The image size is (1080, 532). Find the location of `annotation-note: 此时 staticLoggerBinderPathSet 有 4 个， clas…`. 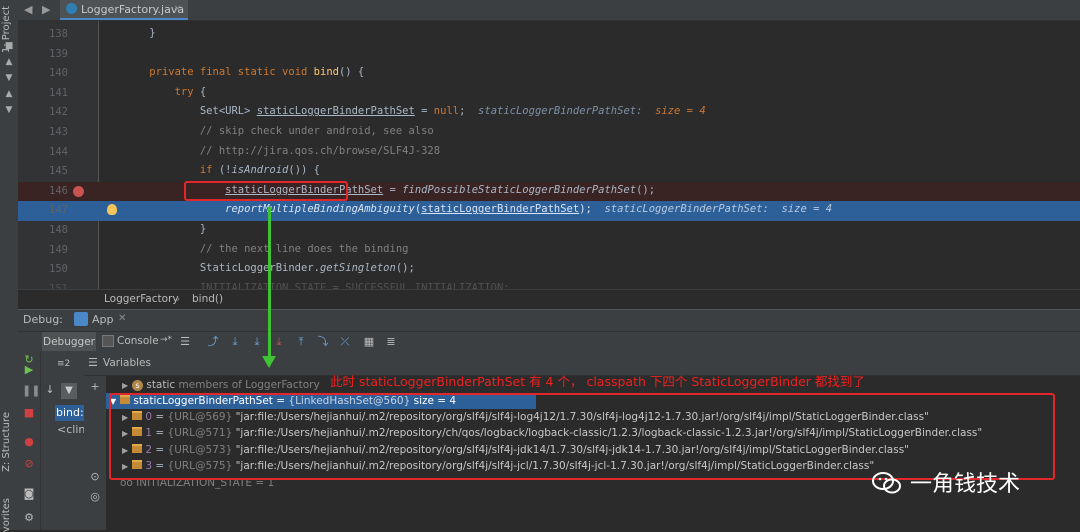

annotation-note: 此时 staticLoggerBinderPathSet 有 4 个， clas… is located at coordinates (597, 381).